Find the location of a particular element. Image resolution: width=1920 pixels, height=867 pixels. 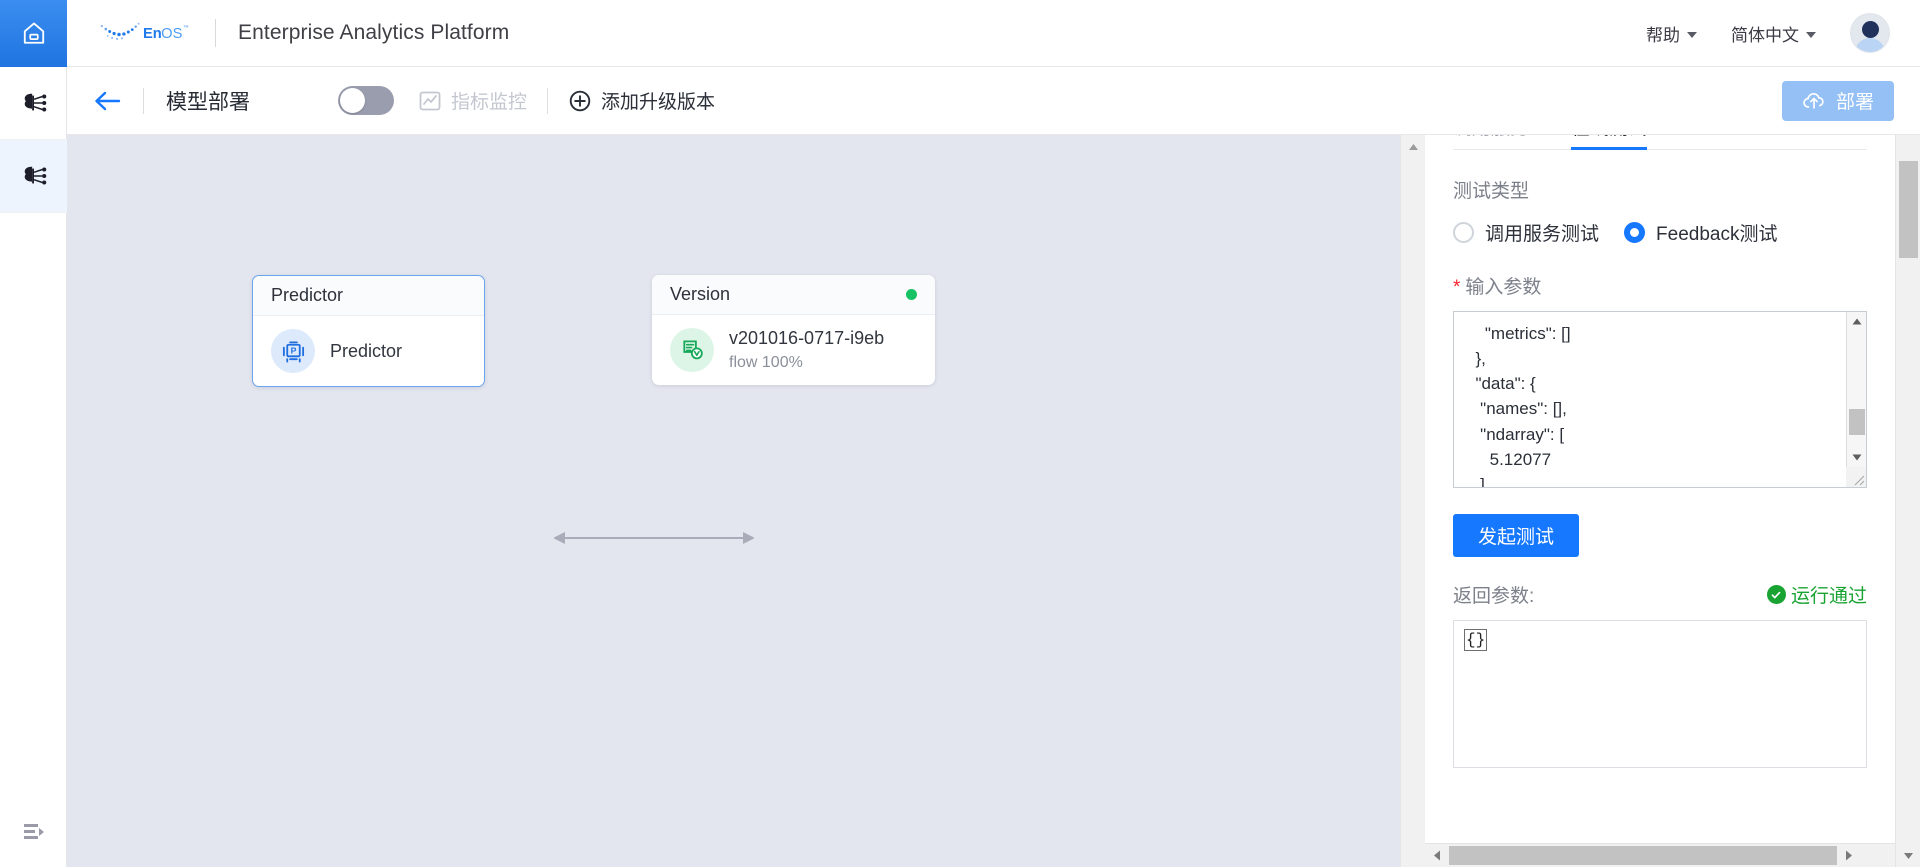

node-predictor-body: P Predictor is located at coordinates (368, 351).